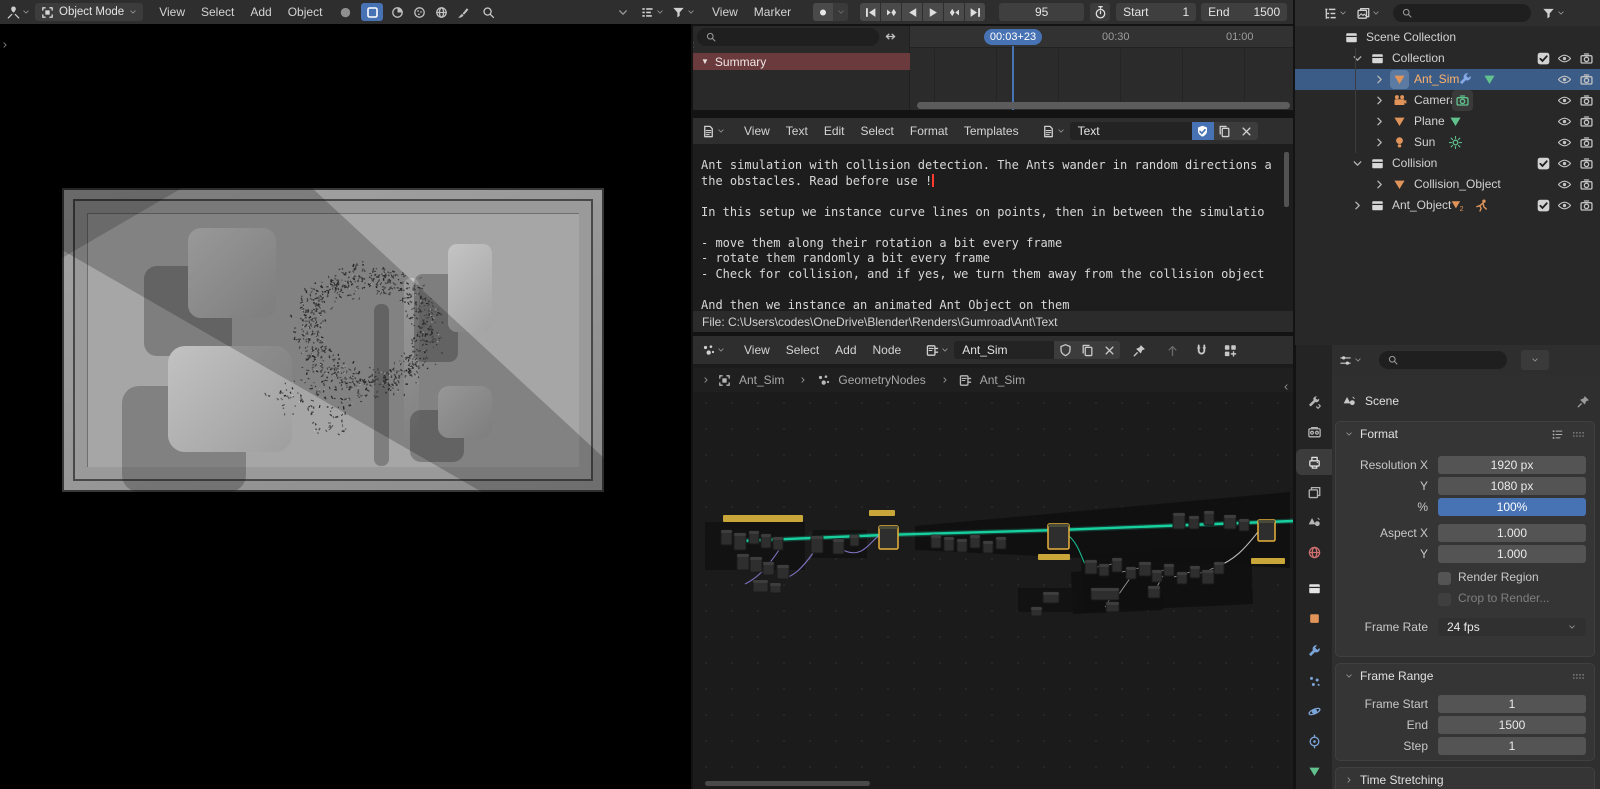 The height and width of the screenshot is (789, 1600). What do you see at coordinates (1286, 179) in the screenshot?
I see `text-scrollbar` at bounding box center [1286, 179].